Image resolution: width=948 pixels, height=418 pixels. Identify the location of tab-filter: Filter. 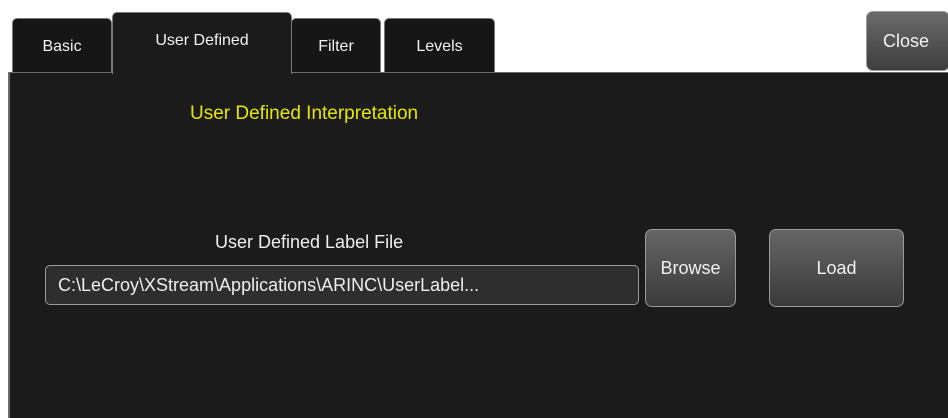
(336, 46).